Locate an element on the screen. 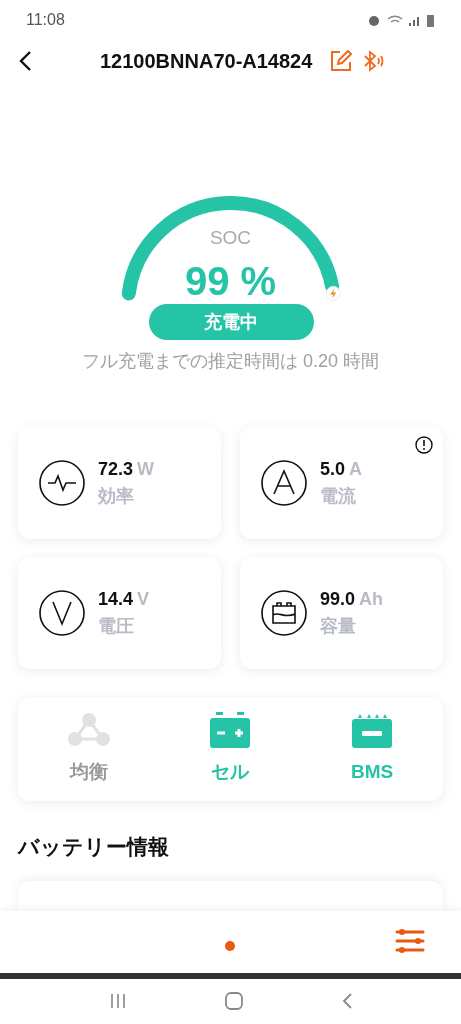 This screenshot has height=1024, width=461. back-icon is located at coordinates (25, 61).